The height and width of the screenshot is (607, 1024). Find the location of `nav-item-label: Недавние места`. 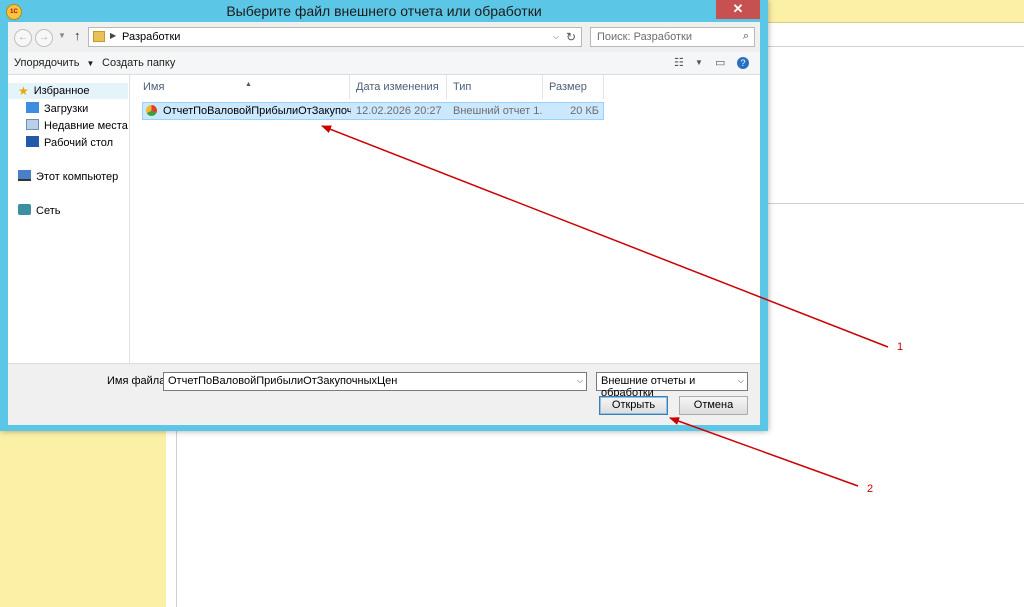

nav-item-label: Недавние места is located at coordinates (86, 126).